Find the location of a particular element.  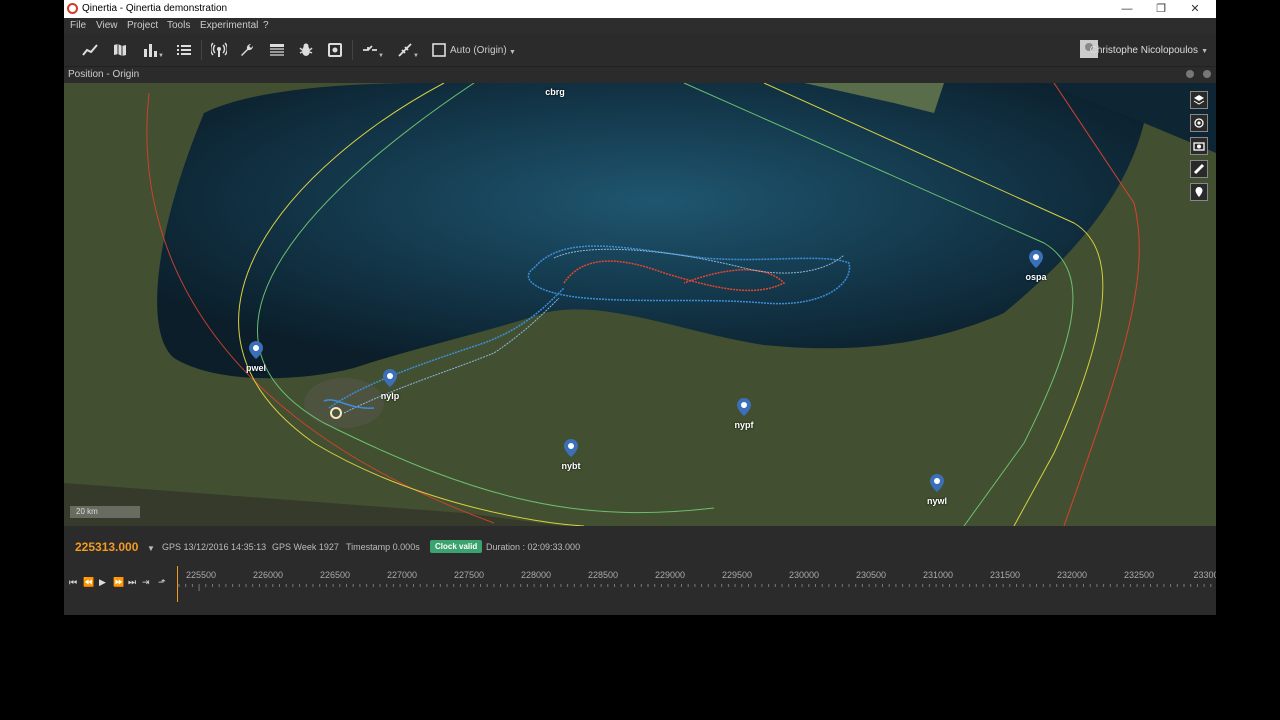

menu-bar: File View Project Tools Experimental ? is located at coordinates (640, 26).